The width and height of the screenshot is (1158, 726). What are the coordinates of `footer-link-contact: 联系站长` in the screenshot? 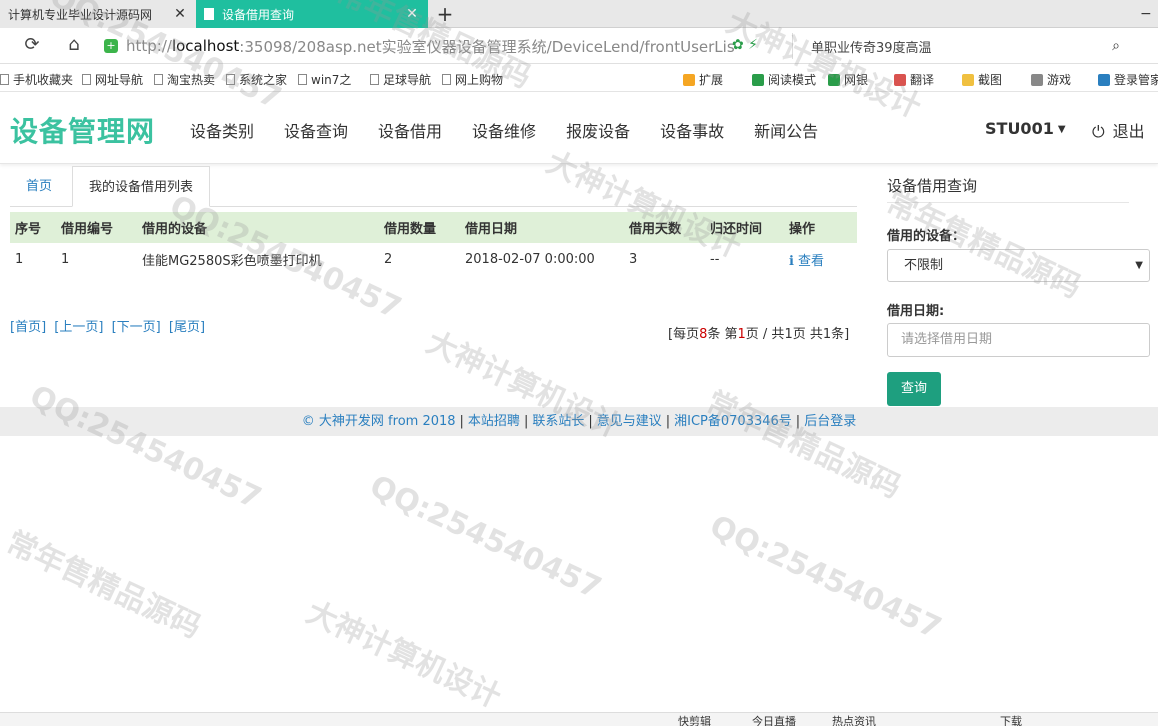 It's located at (558, 421).